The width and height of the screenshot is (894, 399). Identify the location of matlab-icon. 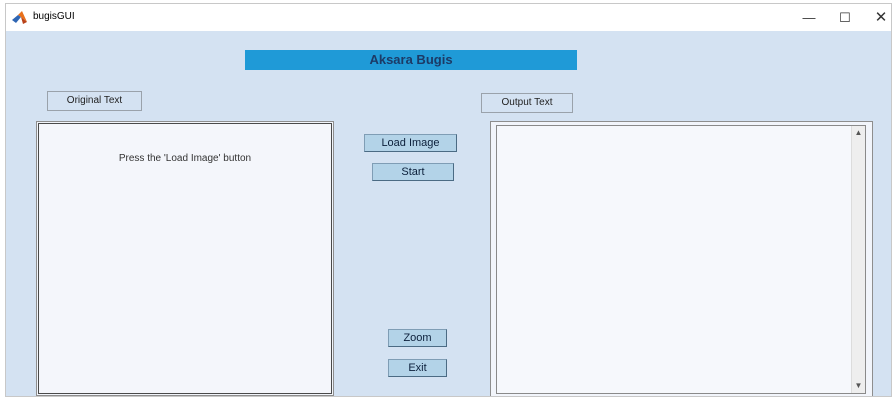
(19, 17).